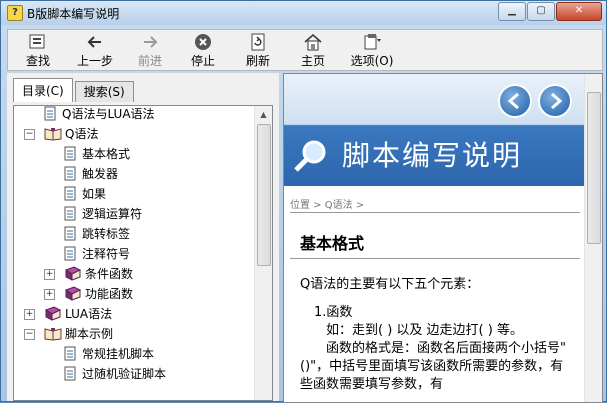 The width and height of the screenshot is (607, 403). Describe the element at coordinates (149, 61) in the screenshot. I see `forward-label: 前进` at that location.